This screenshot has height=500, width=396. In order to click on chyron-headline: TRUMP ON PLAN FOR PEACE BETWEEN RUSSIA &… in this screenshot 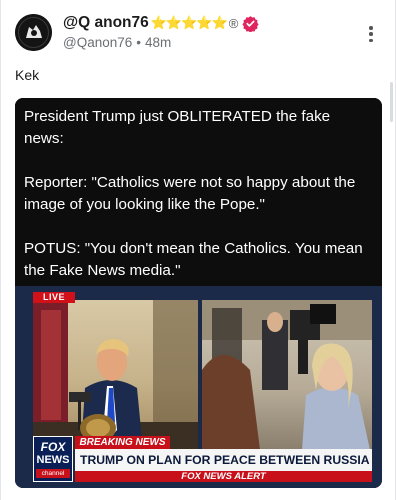, I will do `click(223, 460)`.